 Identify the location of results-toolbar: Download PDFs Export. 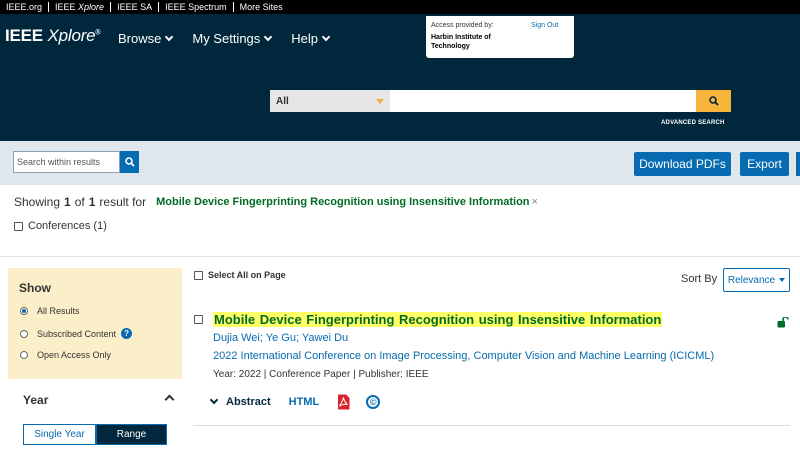
(400, 163).